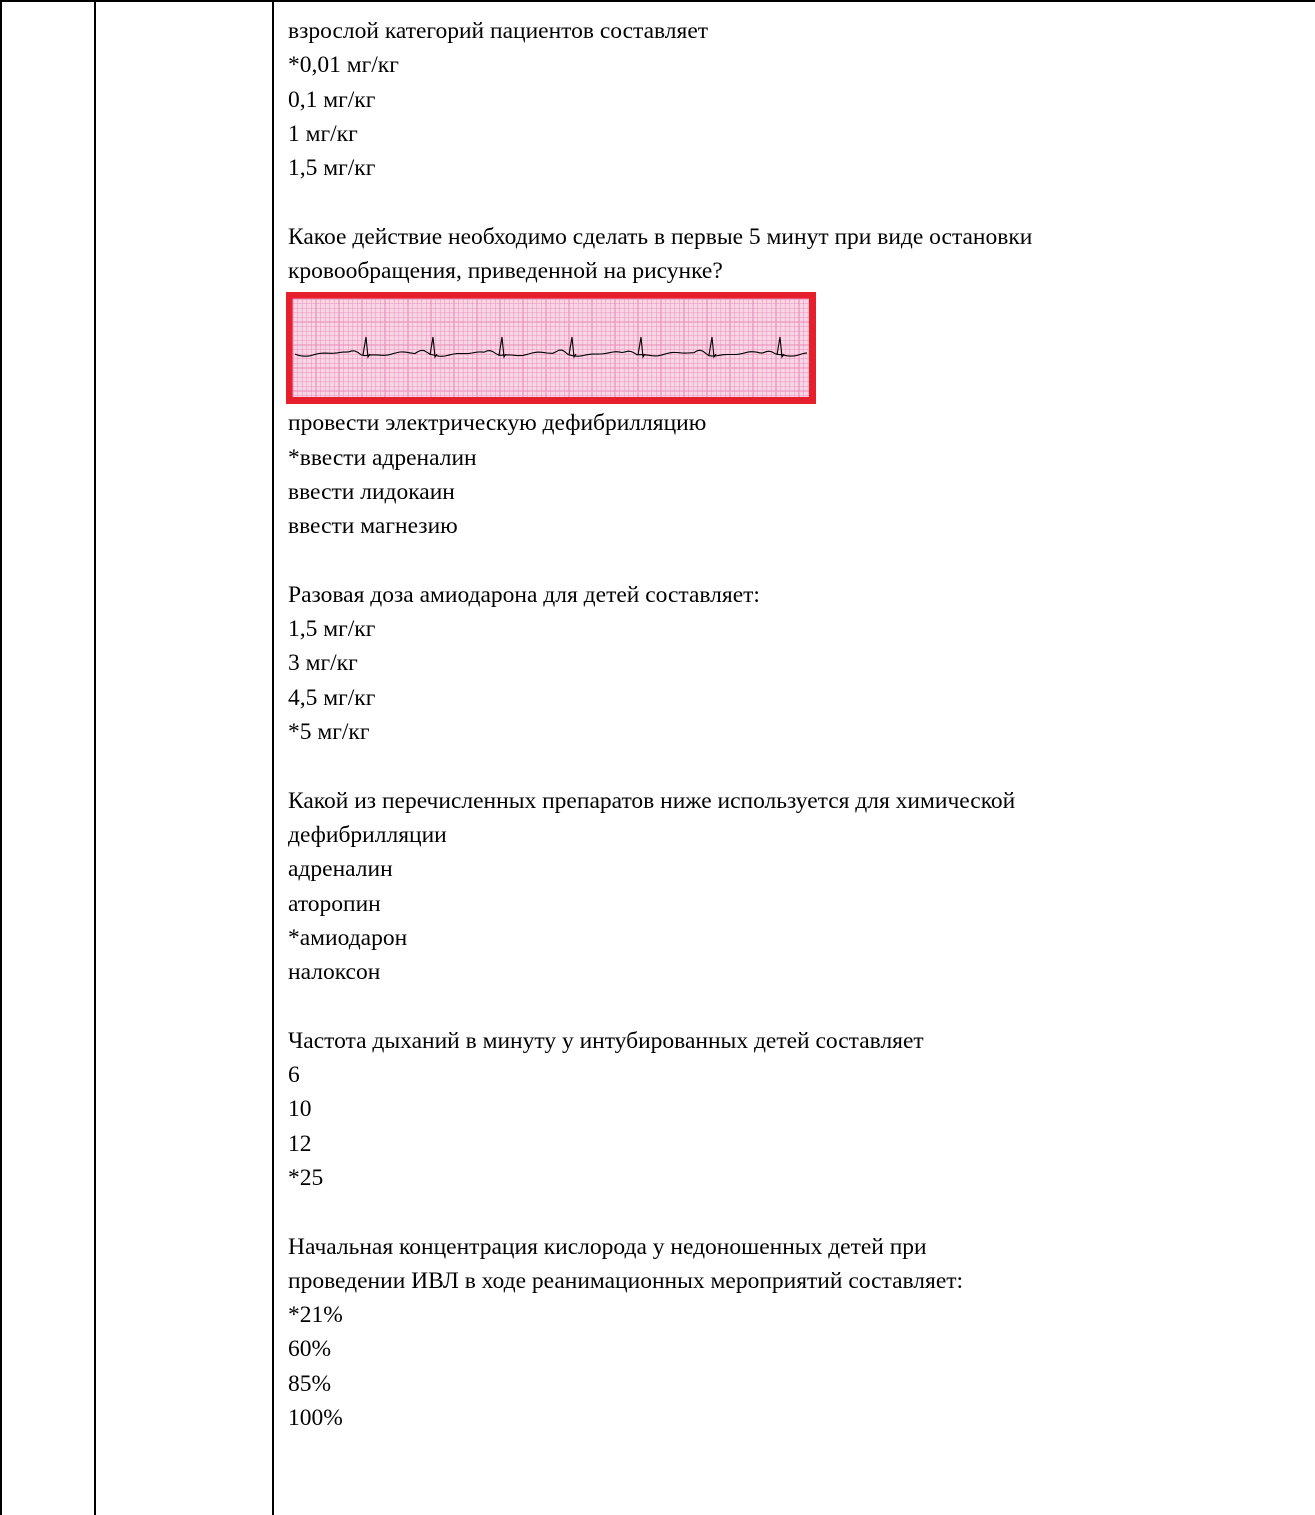  Describe the element at coordinates (323, 663) in the screenshot. I see `answer-option: 3 мг/кг` at that location.